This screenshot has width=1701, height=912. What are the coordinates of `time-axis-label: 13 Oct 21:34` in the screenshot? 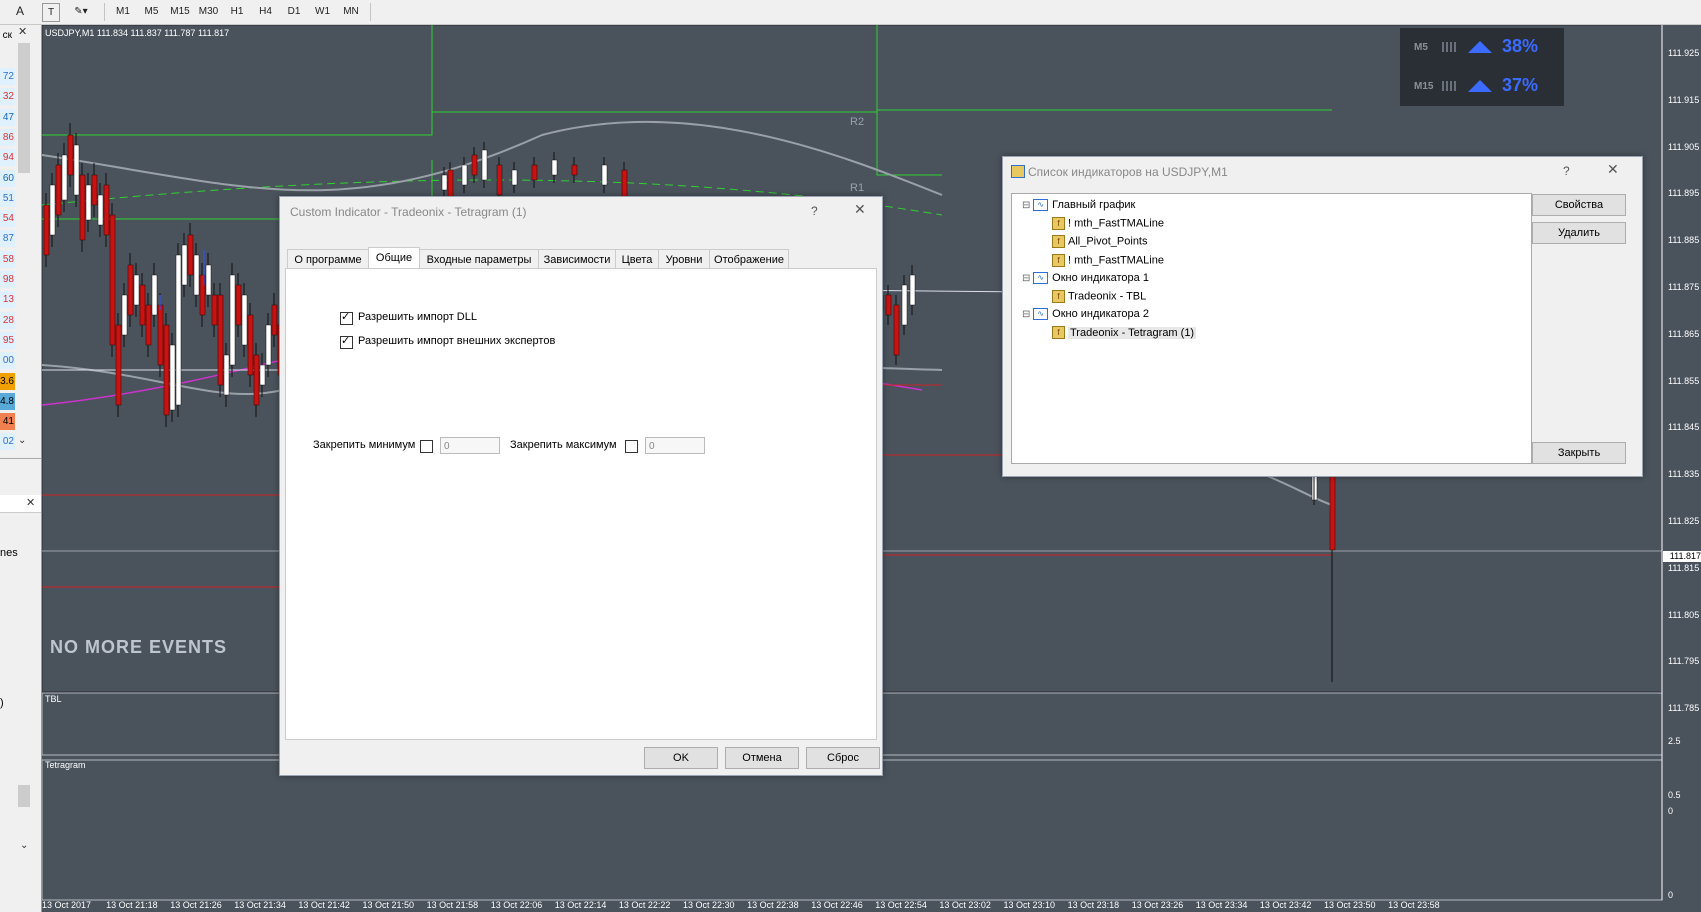 It's located at (260, 905).